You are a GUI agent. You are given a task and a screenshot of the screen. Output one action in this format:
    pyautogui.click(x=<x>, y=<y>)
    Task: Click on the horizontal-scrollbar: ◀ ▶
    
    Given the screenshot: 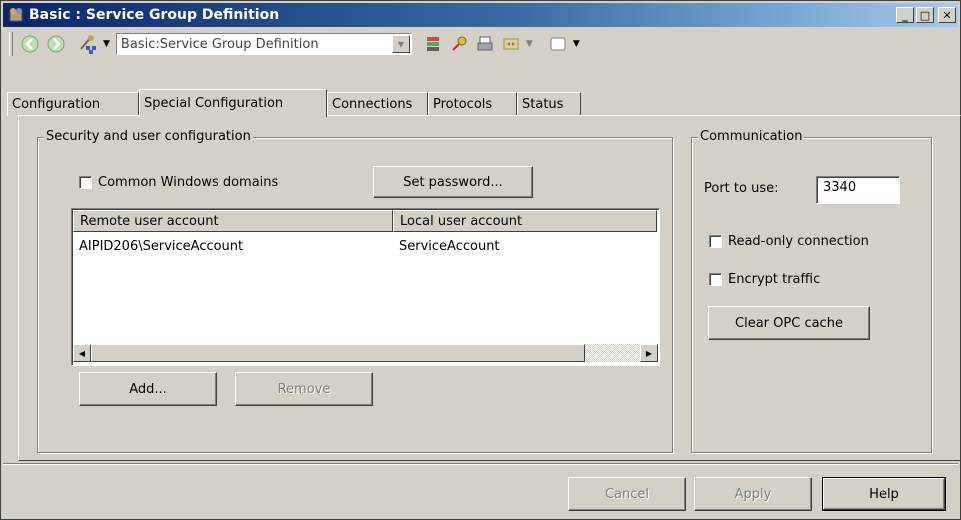 What is the action you would take?
    pyautogui.click(x=365, y=353)
    